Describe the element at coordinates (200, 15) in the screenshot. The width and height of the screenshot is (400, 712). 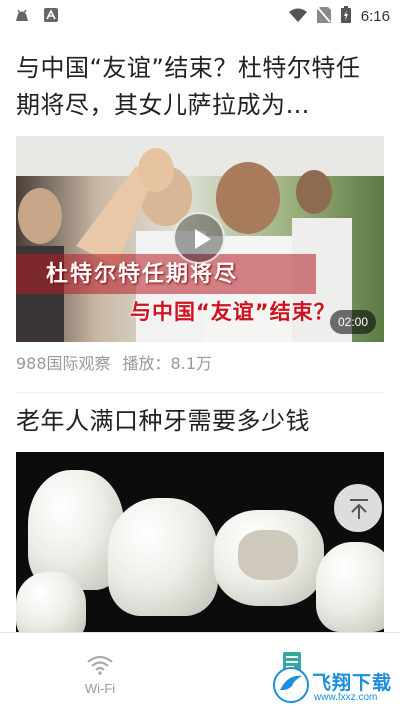
I see `status-bar: 6:16` at that location.